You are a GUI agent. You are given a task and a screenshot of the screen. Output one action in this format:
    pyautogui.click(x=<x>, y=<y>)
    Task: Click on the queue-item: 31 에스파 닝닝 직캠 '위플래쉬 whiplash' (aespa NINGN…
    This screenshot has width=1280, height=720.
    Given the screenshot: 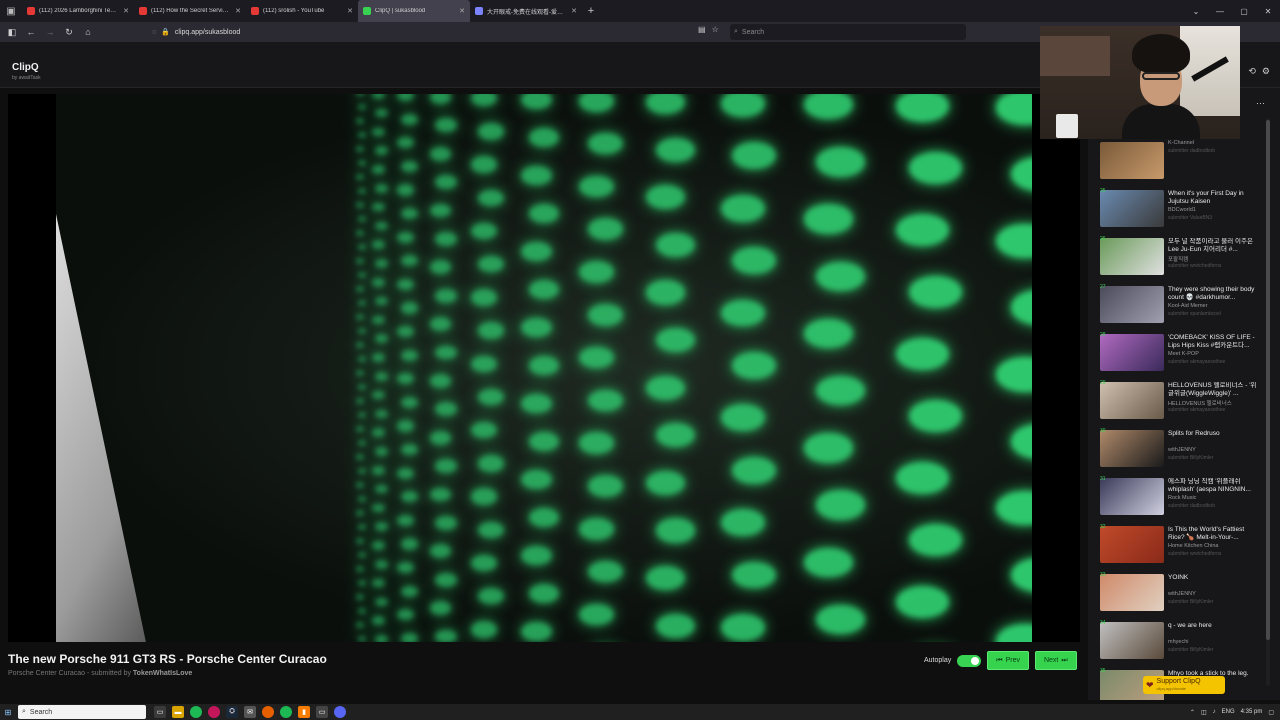 What is the action you would take?
    pyautogui.click(x=1178, y=497)
    